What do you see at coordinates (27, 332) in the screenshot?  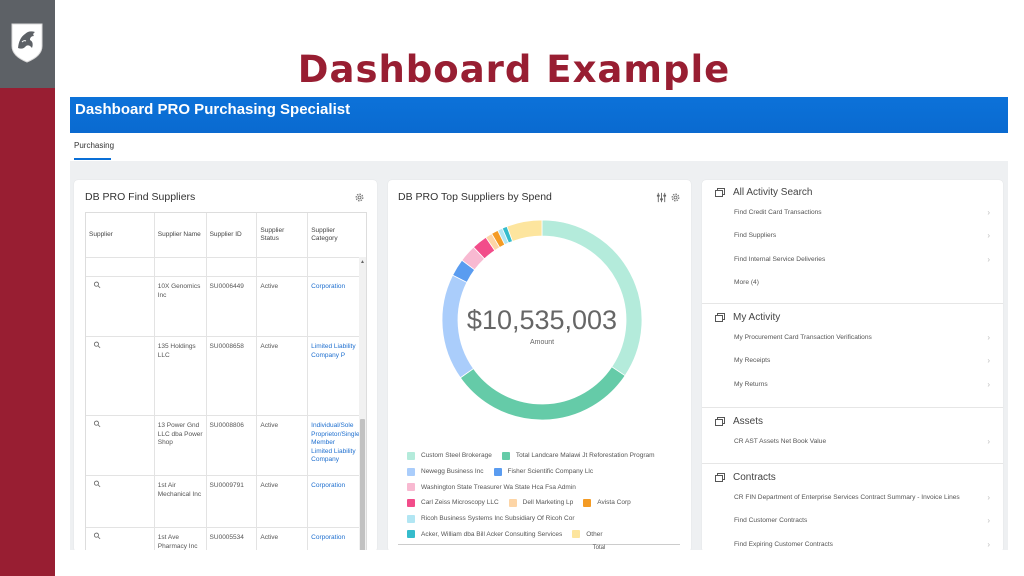 I see `sidebar-crimson-band` at bounding box center [27, 332].